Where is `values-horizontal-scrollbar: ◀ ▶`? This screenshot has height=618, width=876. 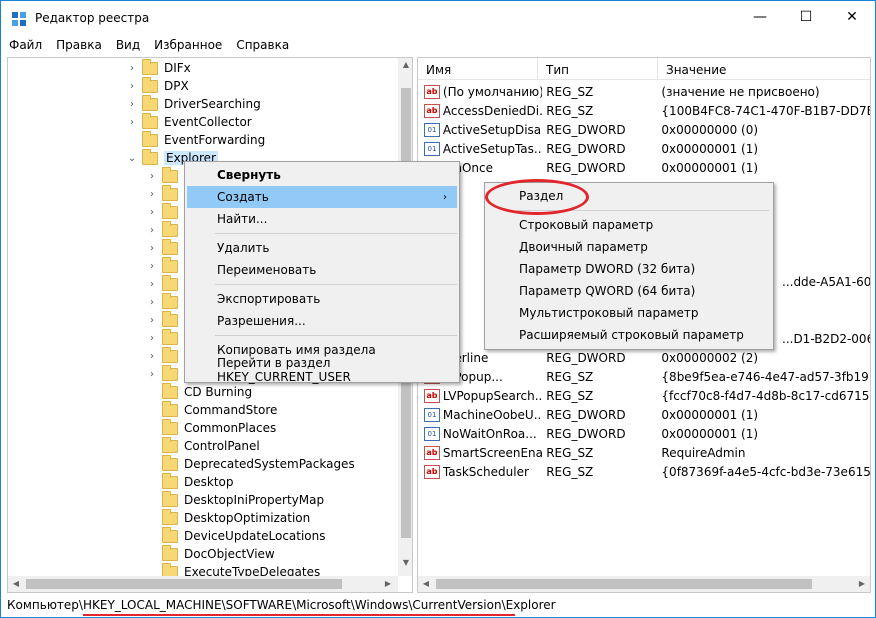
values-horizontal-scrollbar: ◀ ▶ is located at coordinates (644, 584).